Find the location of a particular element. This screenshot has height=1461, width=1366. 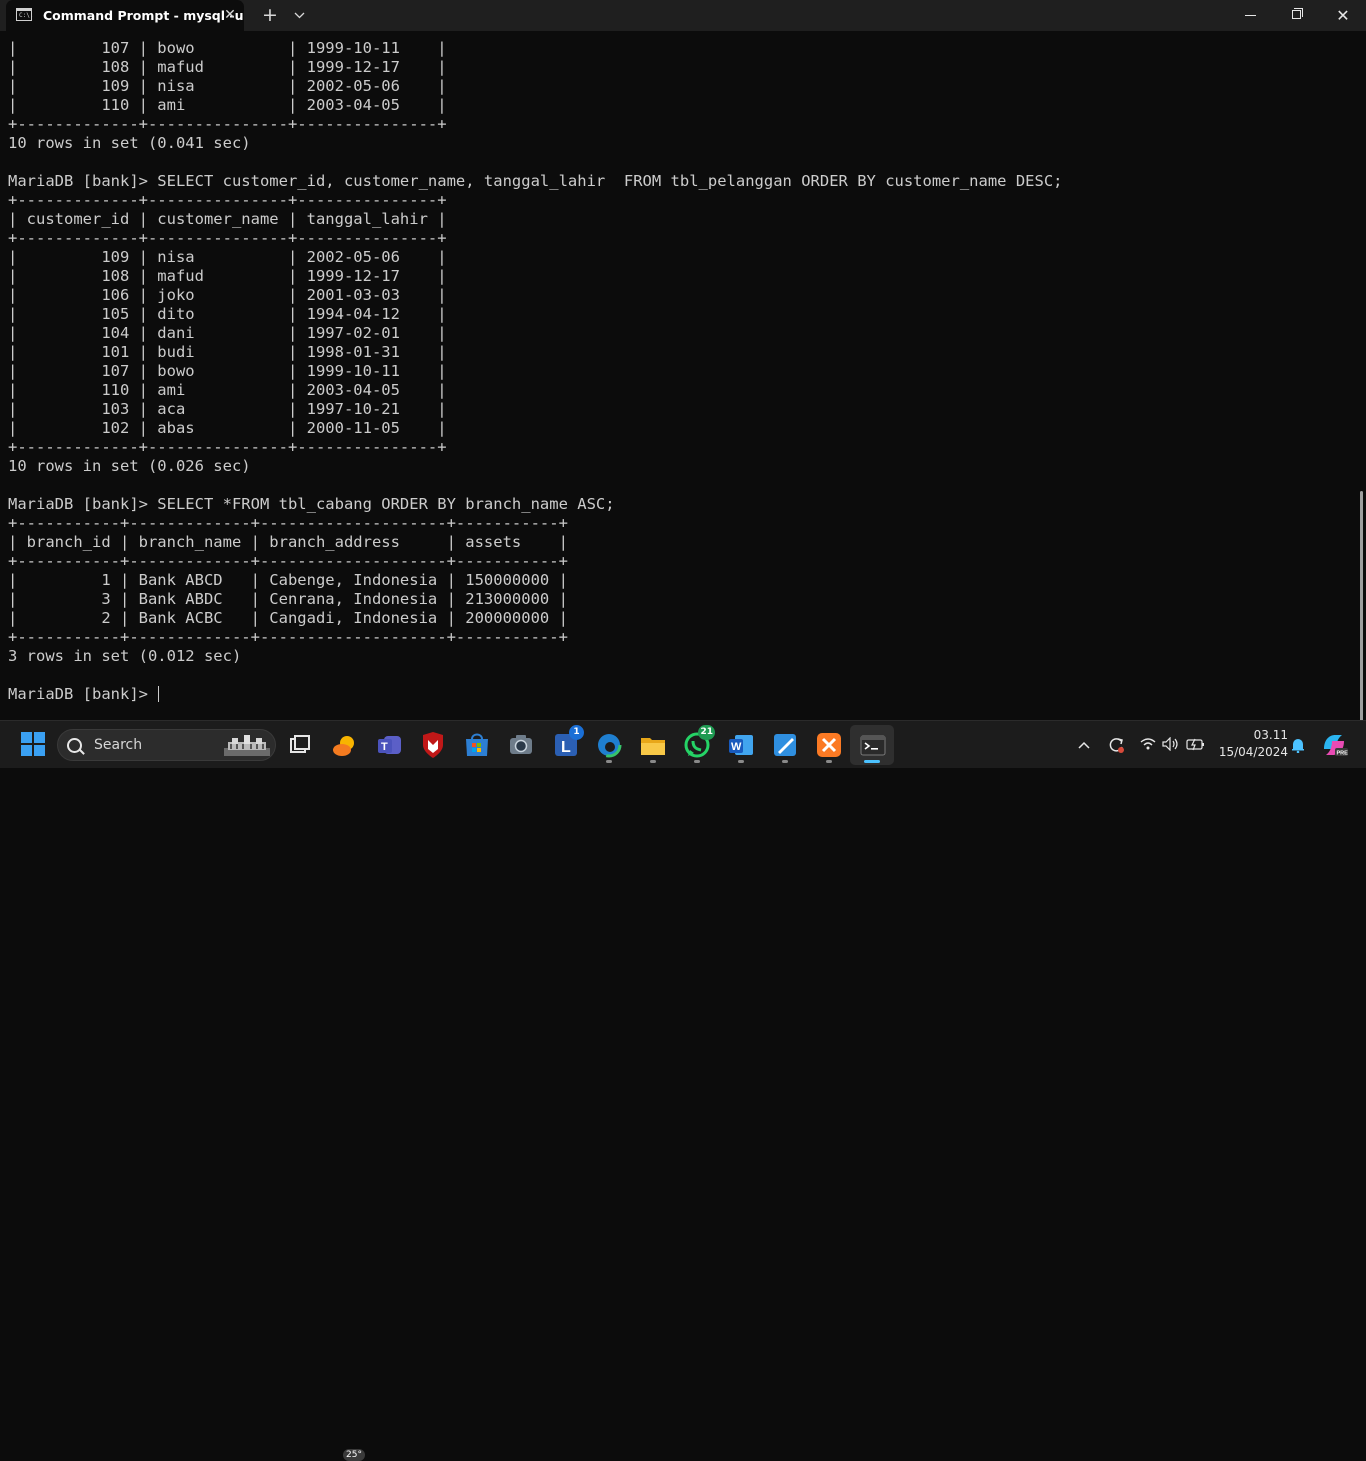

terminal-icon is located at coordinates (873, 745).